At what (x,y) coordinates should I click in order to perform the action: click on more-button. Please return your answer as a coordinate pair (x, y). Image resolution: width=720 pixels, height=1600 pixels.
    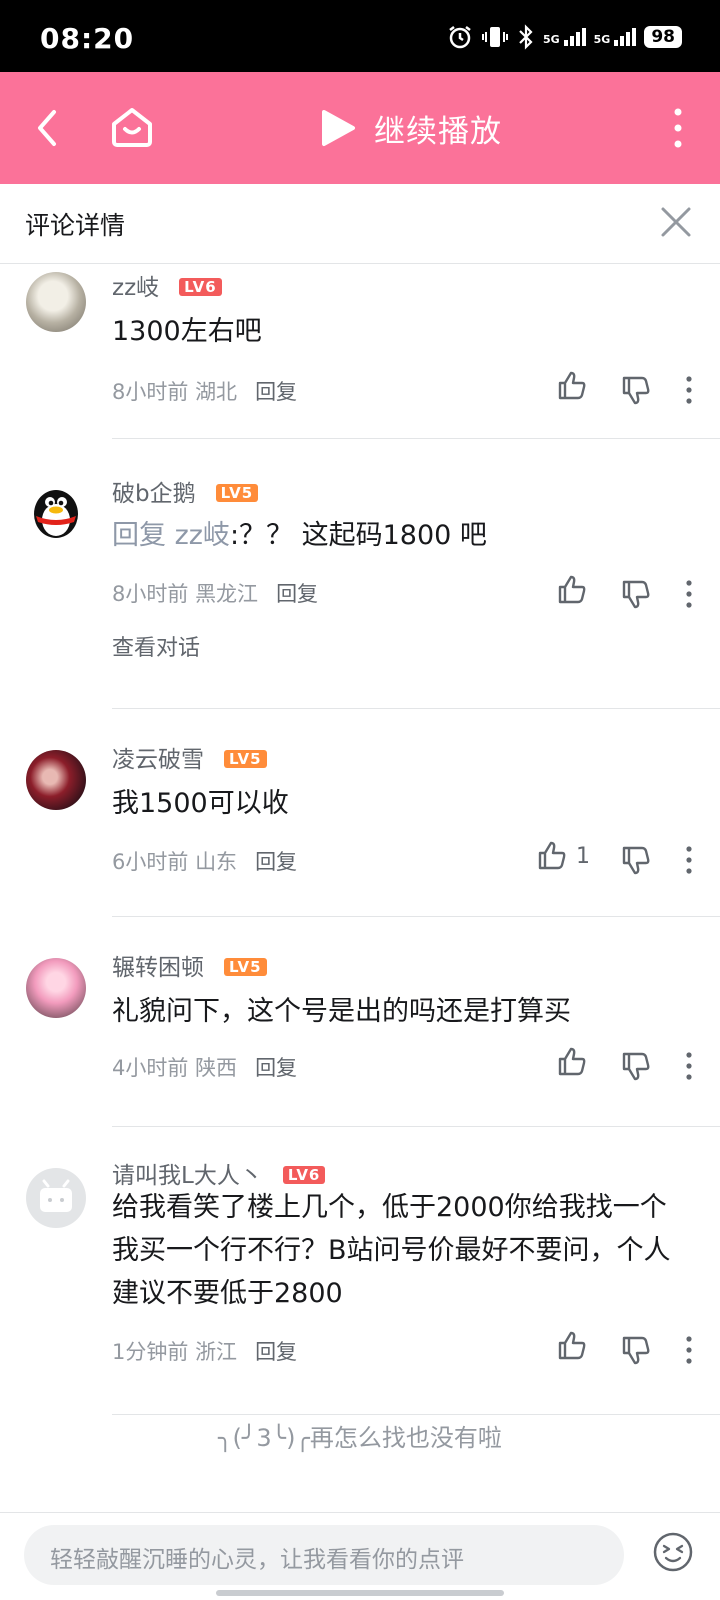
    Looking at the image, I should click on (678, 128).